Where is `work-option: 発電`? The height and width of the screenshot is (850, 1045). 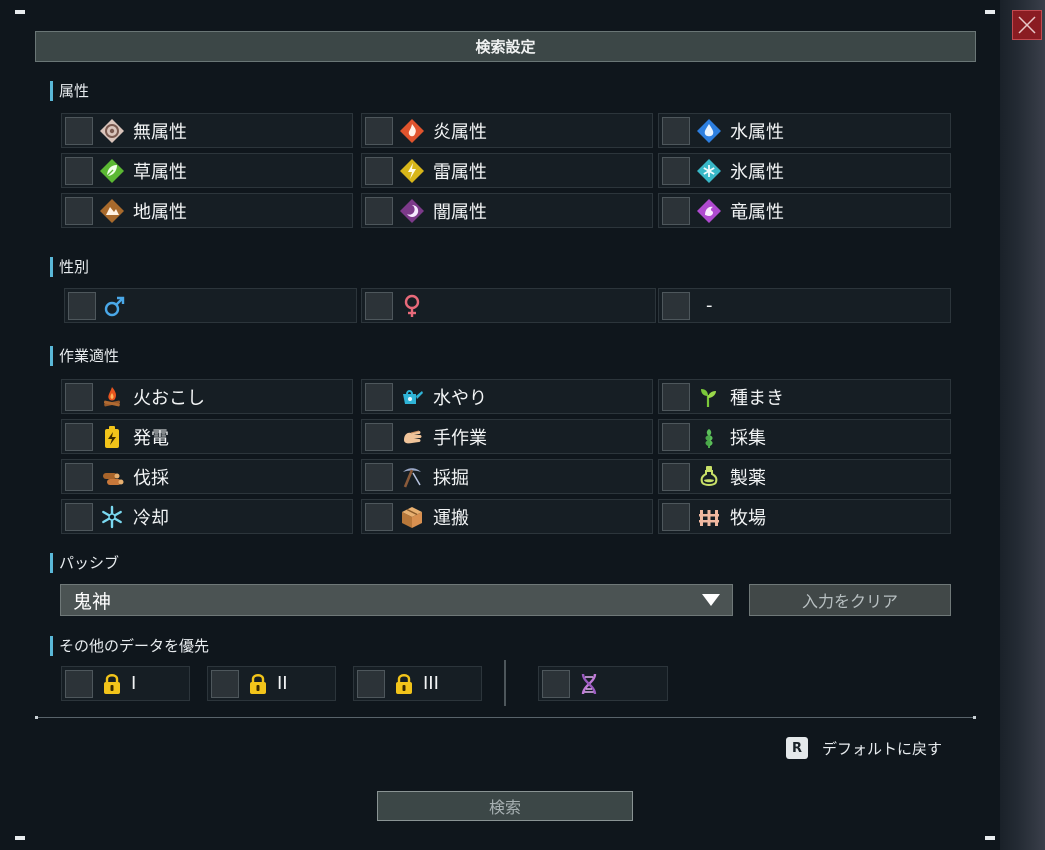
work-option: 発電 is located at coordinates (207, 436).